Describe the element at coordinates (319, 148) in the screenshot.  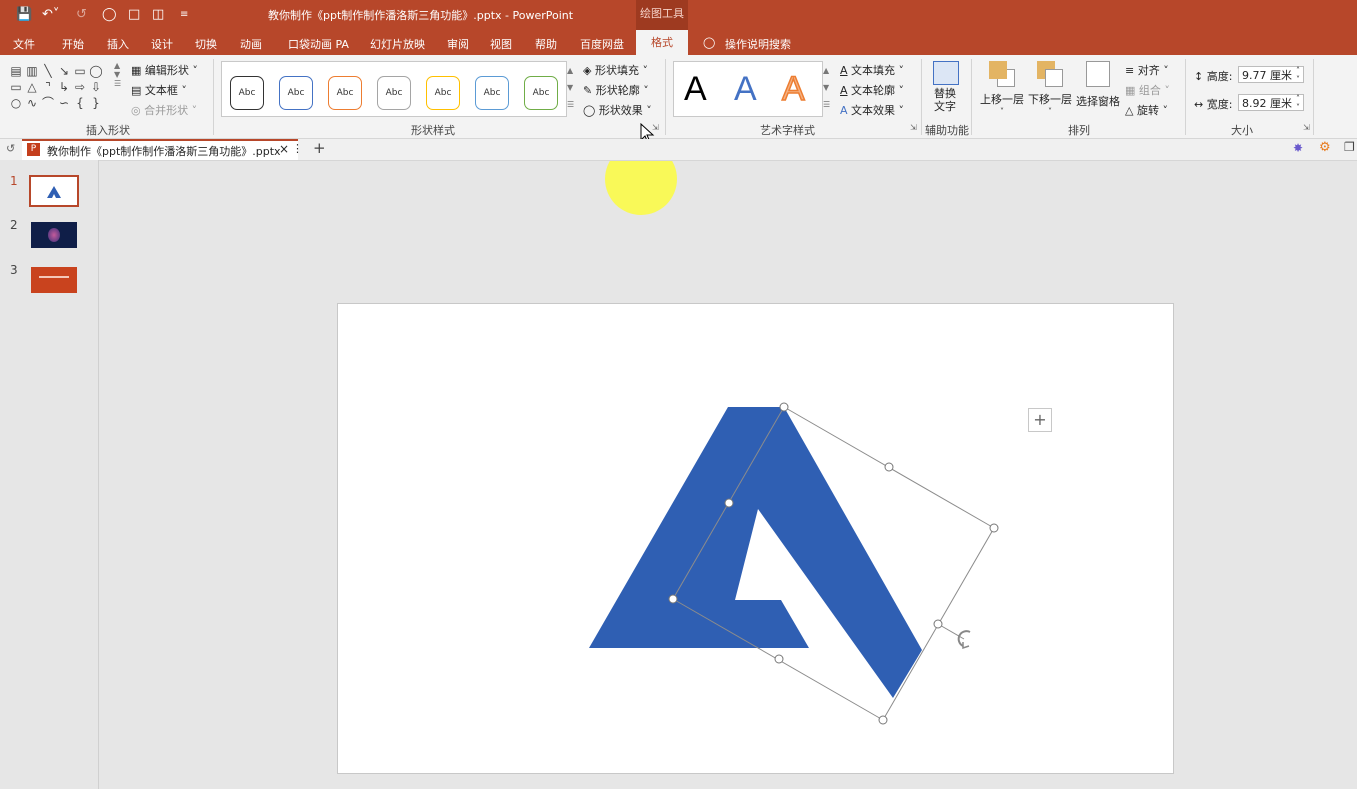
I see `new-tab-icon: +` at that location.